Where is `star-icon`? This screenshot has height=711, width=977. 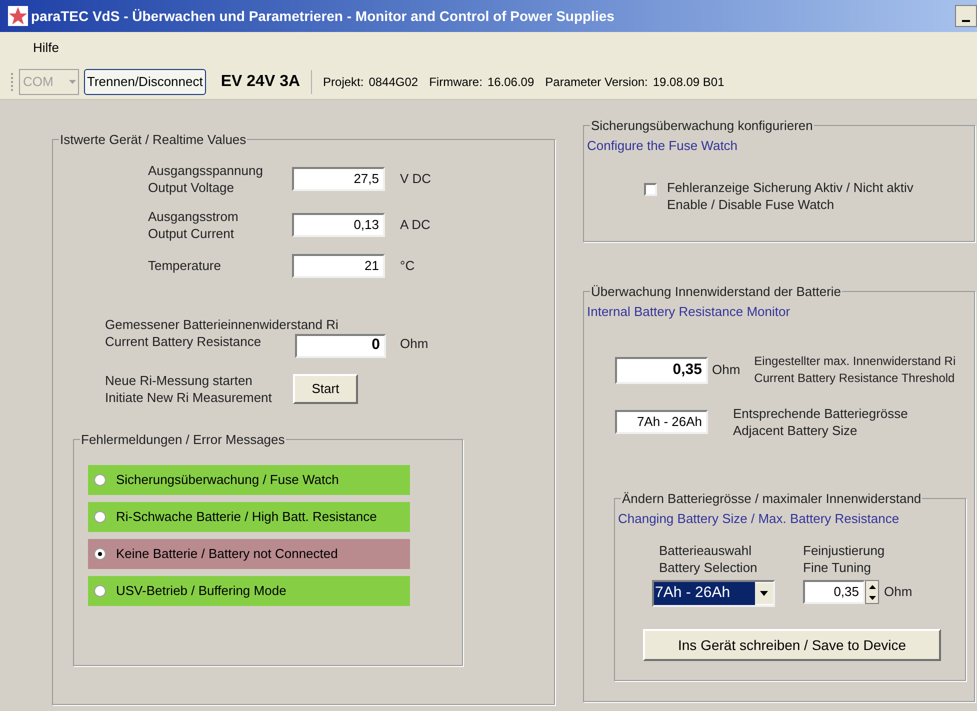 star-icon is located at coordinates (18, 16).